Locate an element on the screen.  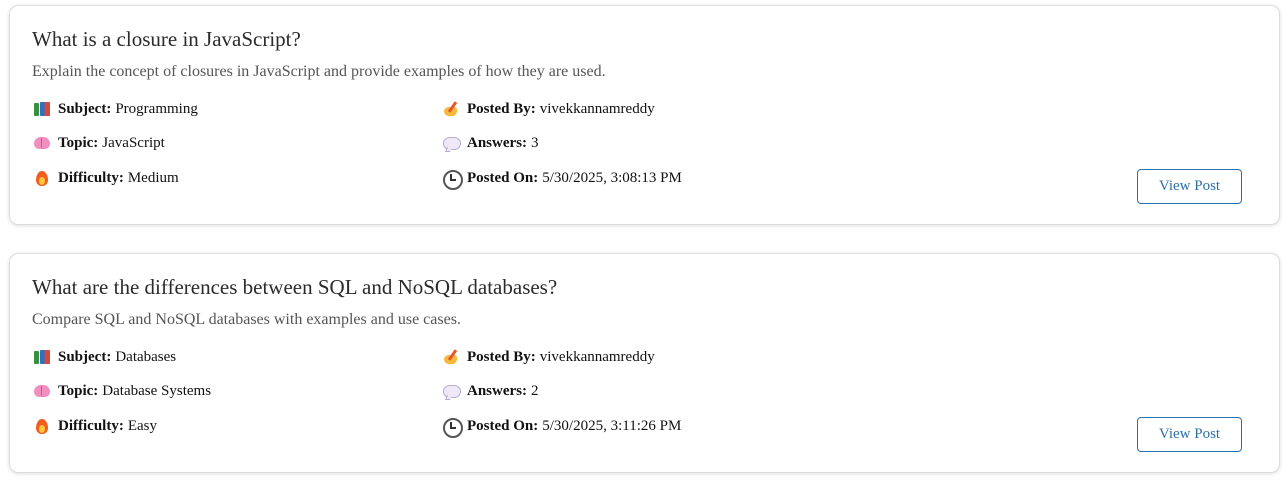
posted-on-field: Posted On: 5/30/2025, 3:11:26 PM is located at coordinates (562, 427).